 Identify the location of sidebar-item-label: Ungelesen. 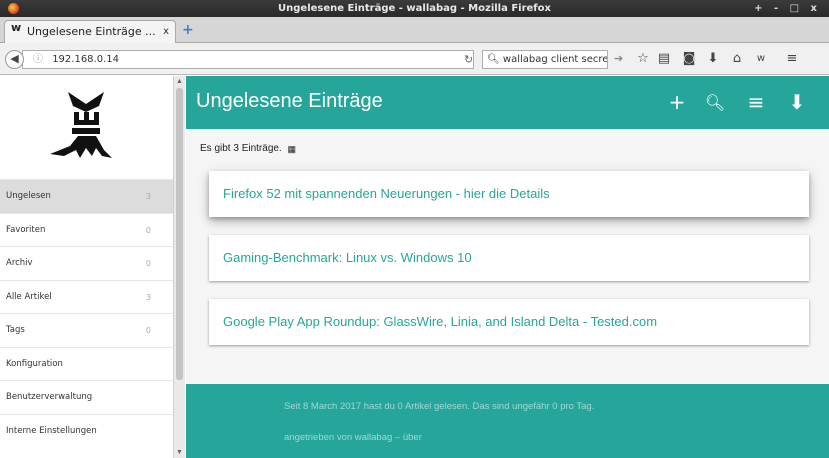
(28, 196).